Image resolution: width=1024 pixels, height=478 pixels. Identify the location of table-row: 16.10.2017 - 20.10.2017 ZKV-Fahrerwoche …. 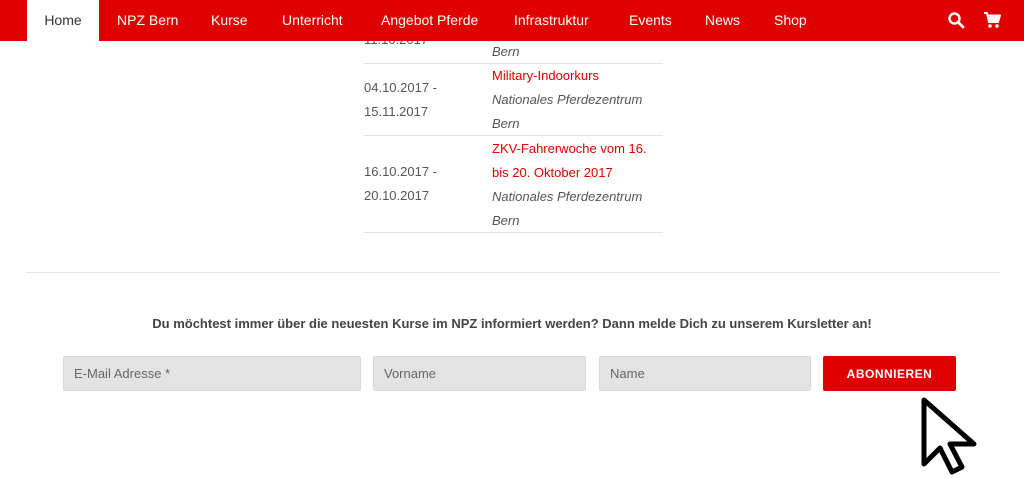
(513, 184).